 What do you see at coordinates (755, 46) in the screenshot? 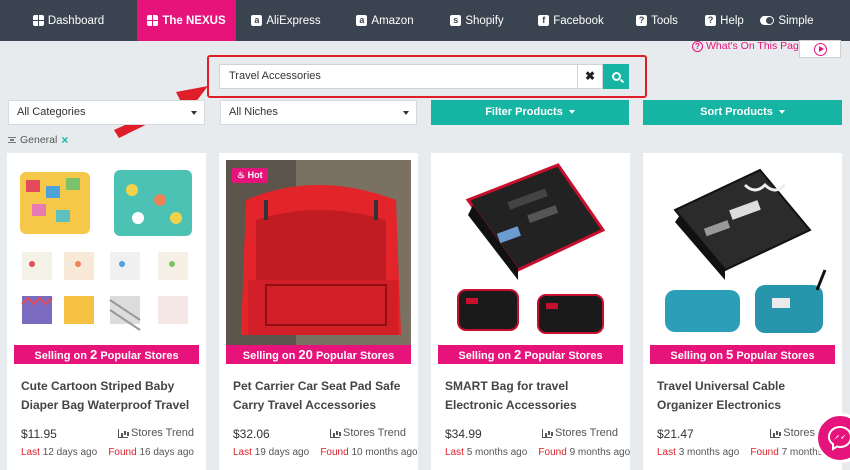
I see `whats-on-this-page-label: What's On This Page` at bounding box center [755, 46].